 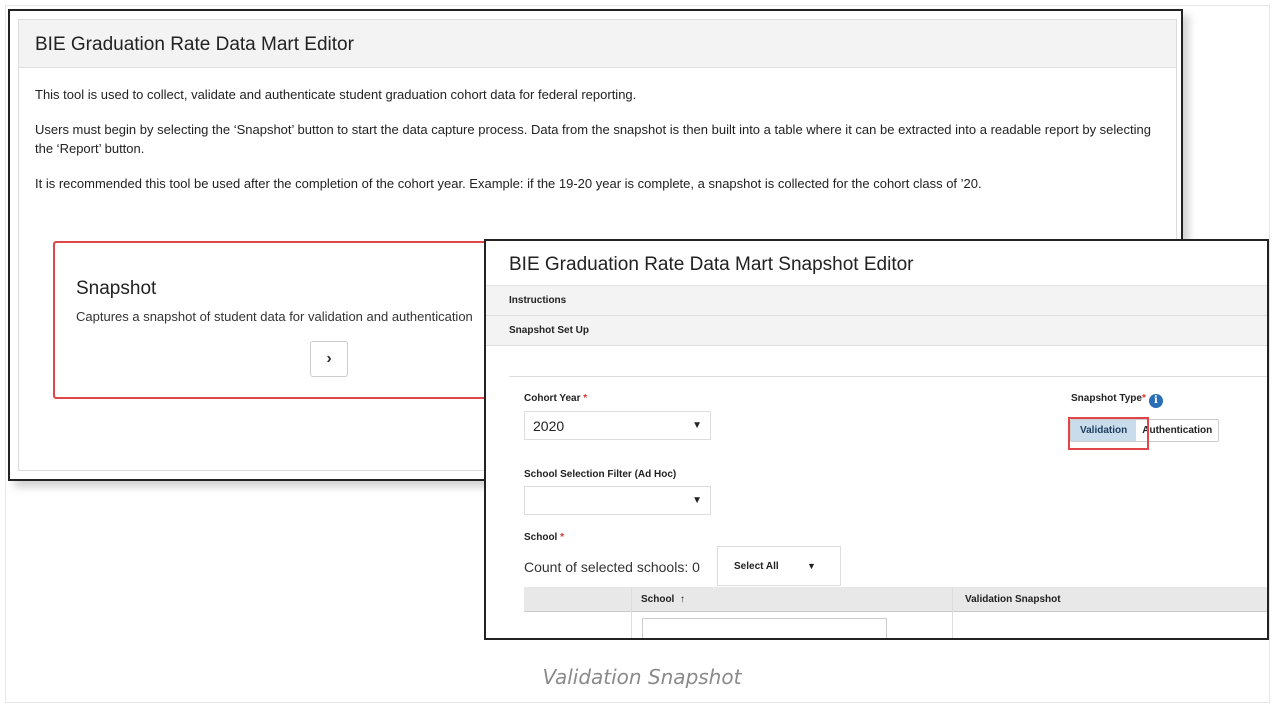 I want to click on divider, so click(x=888, y=376).